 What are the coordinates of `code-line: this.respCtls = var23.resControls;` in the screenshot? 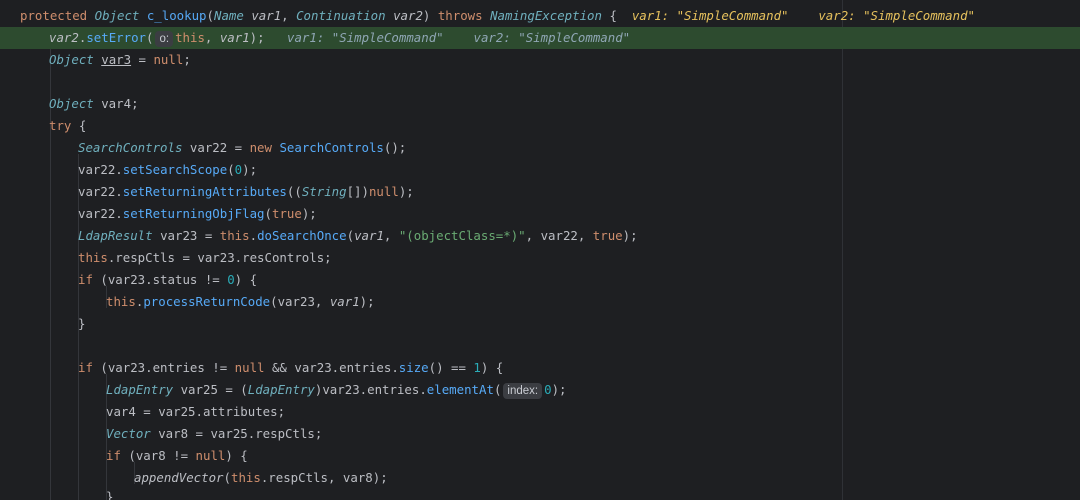 It's located at (579, 258).